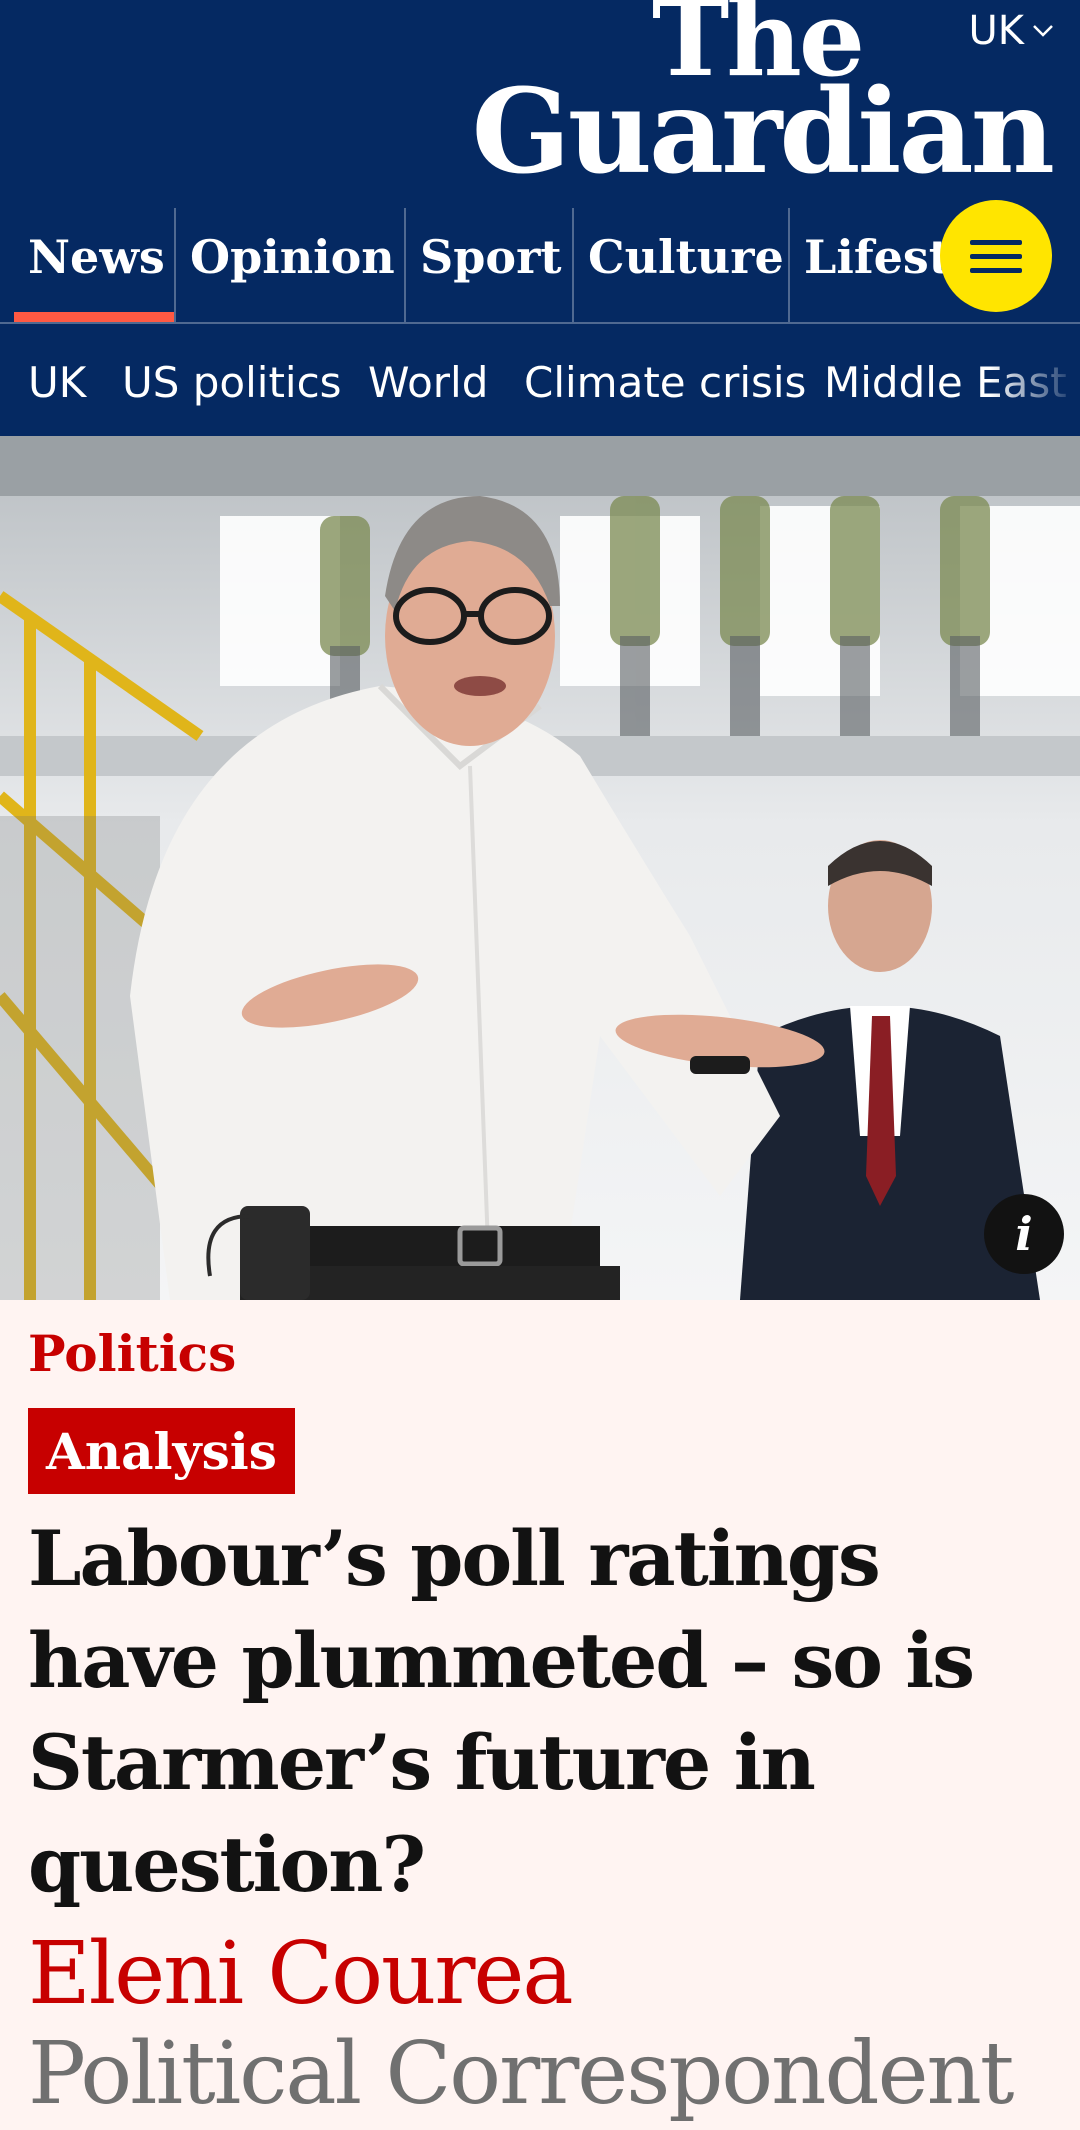  I want to click on logo-line-2: Guardian, so click(763, 132).